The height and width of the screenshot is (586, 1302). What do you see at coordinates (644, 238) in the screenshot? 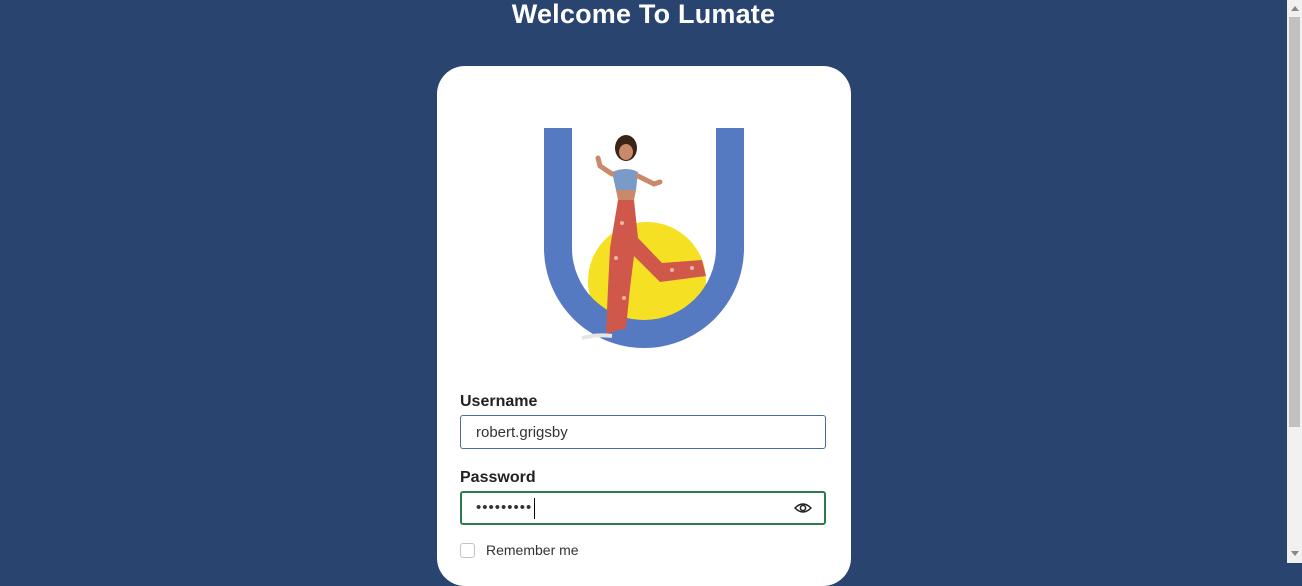
I see `lumate-logo` at bounding box center [644, 238].